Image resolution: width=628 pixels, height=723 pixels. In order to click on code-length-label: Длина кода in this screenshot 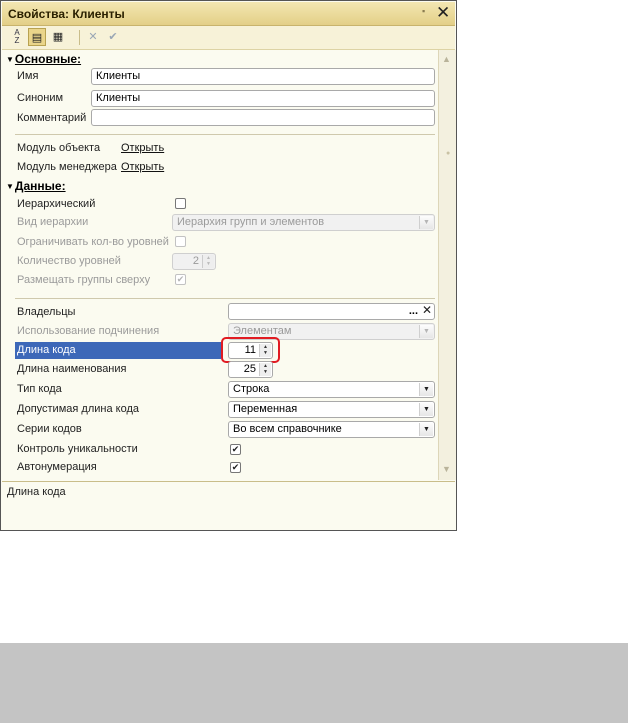, I will do `click(46, 350)`.